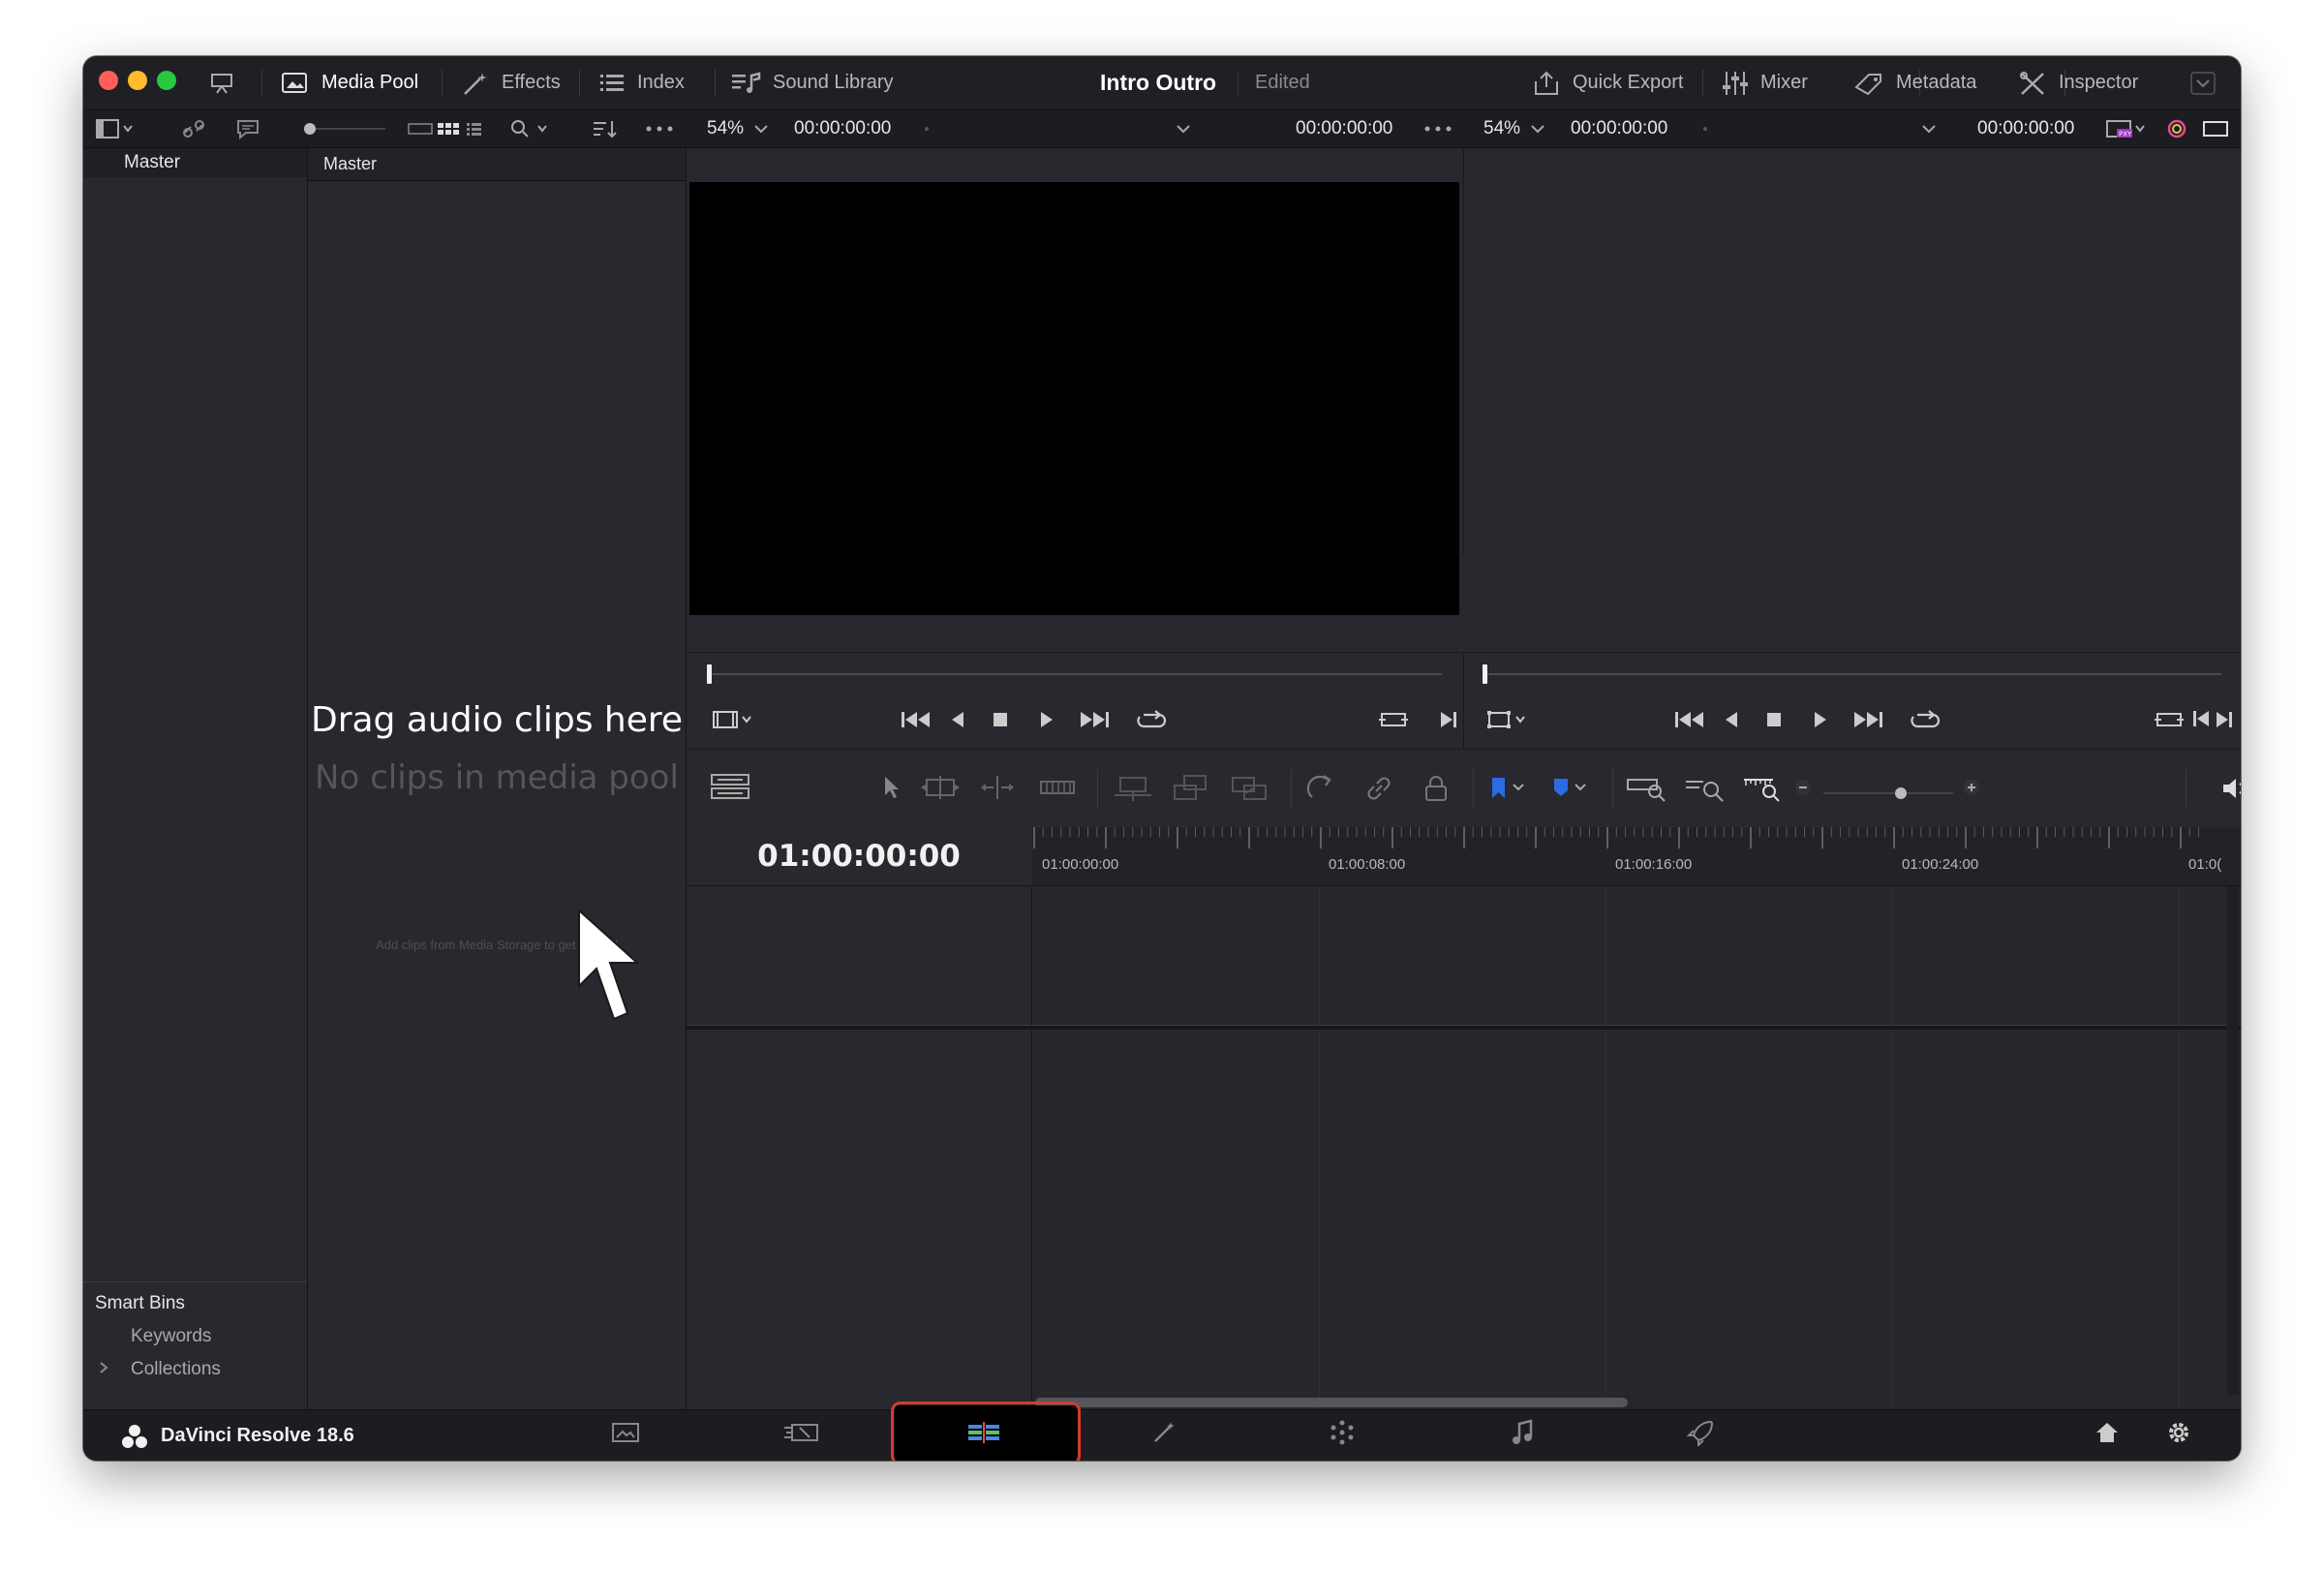  I want to click on timeline-play-reverse-button, so click(1731, 722).